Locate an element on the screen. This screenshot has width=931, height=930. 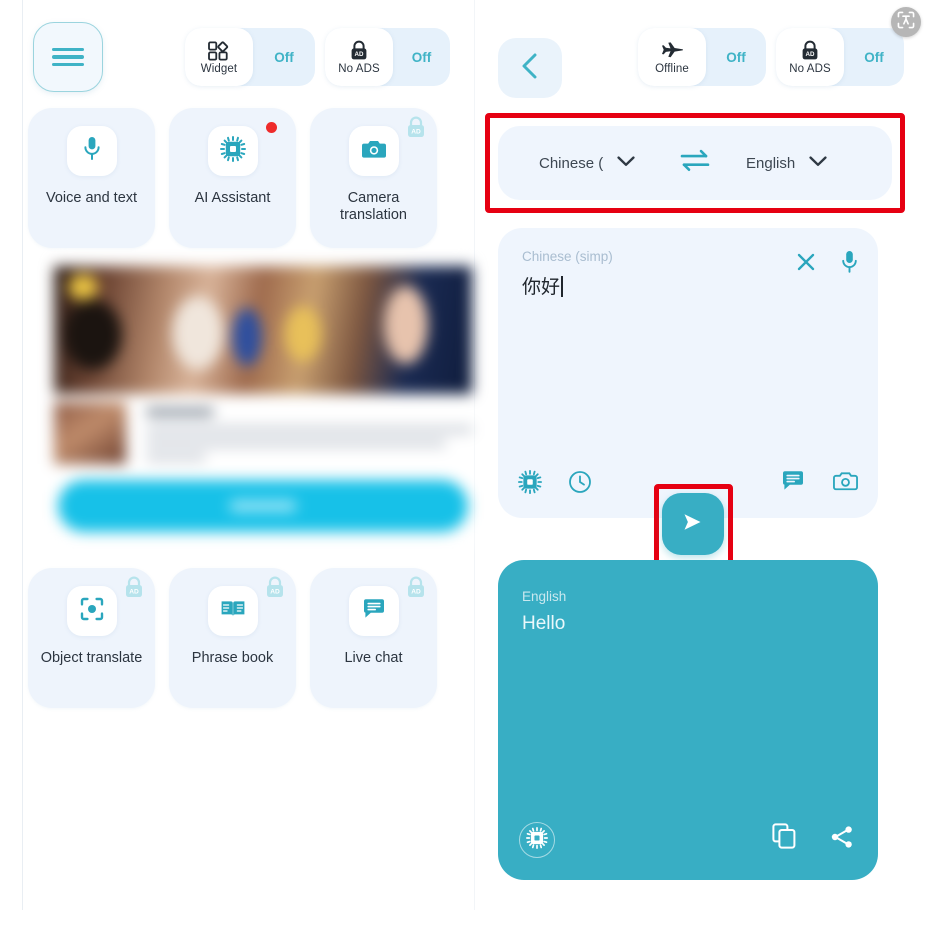
card-label: Object translate is located at coordinates (91, 658).